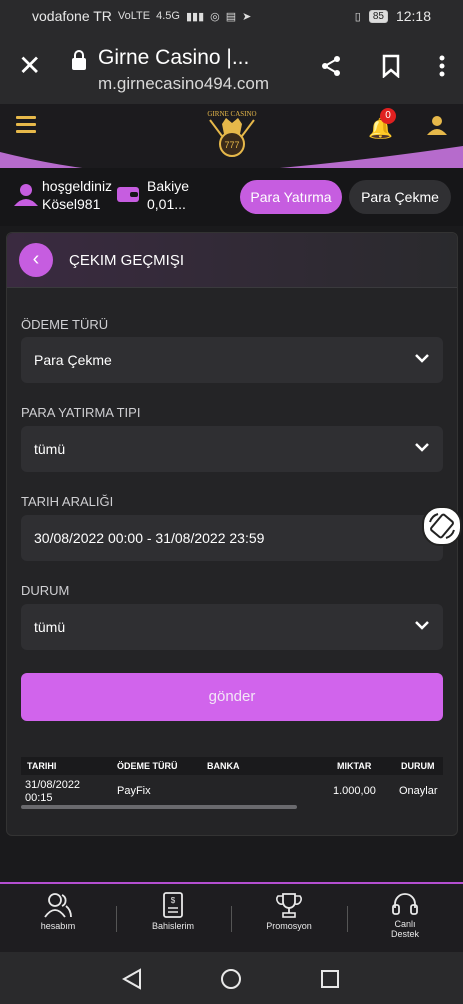  I want to click on site-header: GIRNE CASINO 777 🔔 0, so click(231, 138).